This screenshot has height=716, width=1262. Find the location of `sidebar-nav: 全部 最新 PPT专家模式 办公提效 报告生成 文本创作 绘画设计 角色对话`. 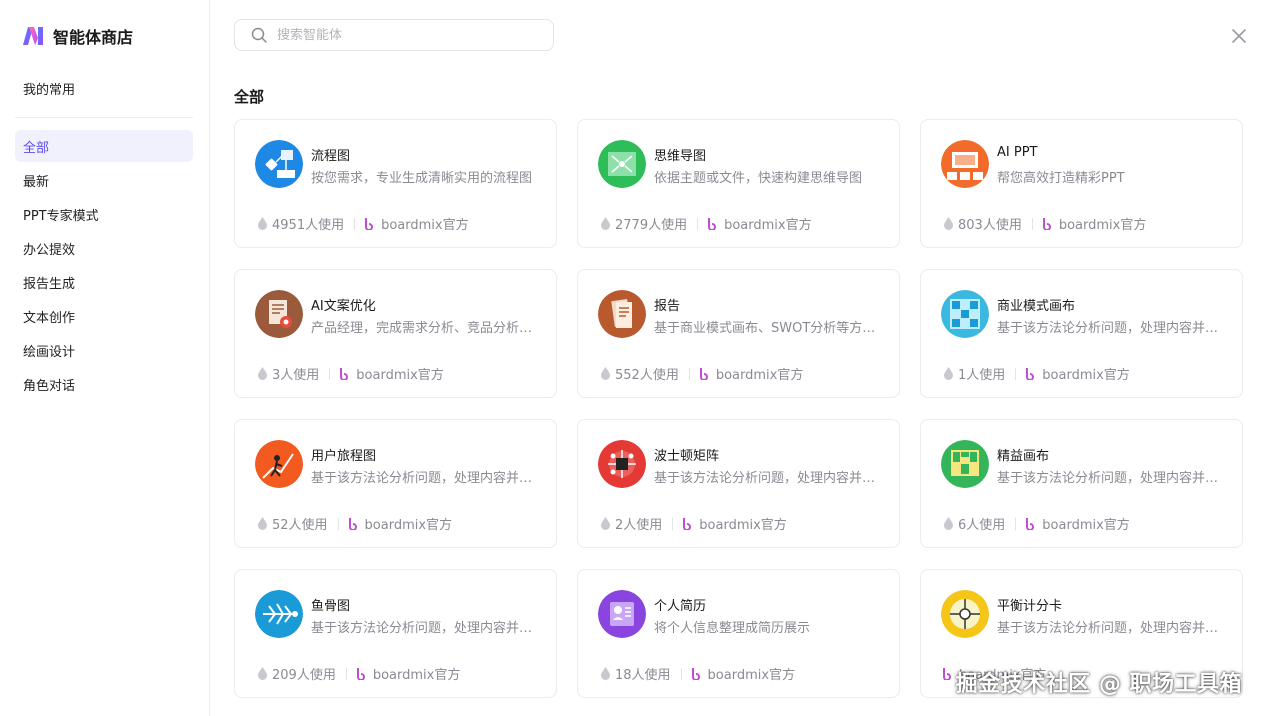

sidebar-nav: 全部 最新 PPT专家模式 办公提效 报告生成 文本创作 绘画设计 角色对话 is located at coordinates (104, 266).